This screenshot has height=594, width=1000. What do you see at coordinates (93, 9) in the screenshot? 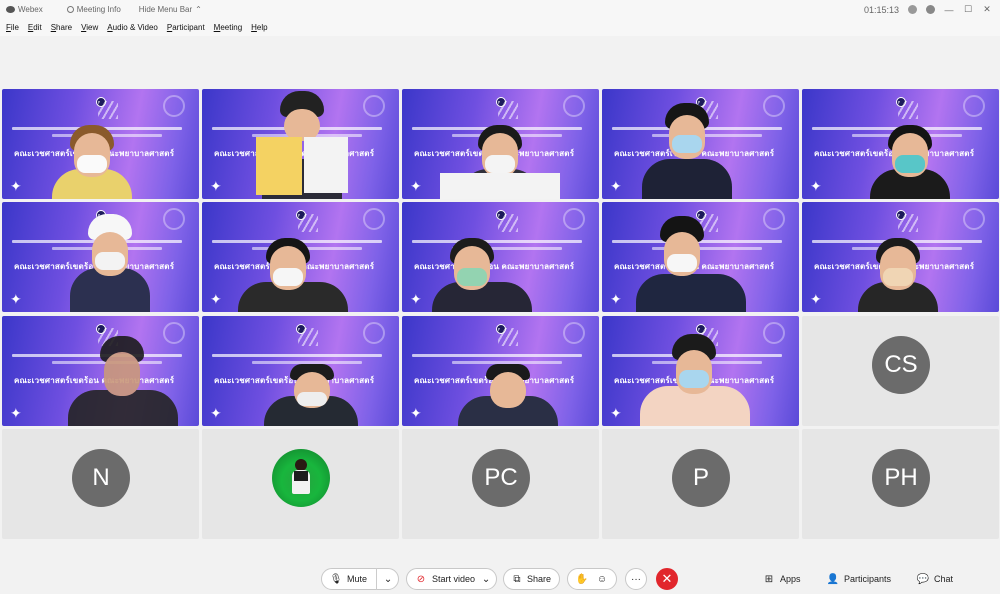
I see `meeting-info-button: Meeting Info` at bounding box center [93, 9].